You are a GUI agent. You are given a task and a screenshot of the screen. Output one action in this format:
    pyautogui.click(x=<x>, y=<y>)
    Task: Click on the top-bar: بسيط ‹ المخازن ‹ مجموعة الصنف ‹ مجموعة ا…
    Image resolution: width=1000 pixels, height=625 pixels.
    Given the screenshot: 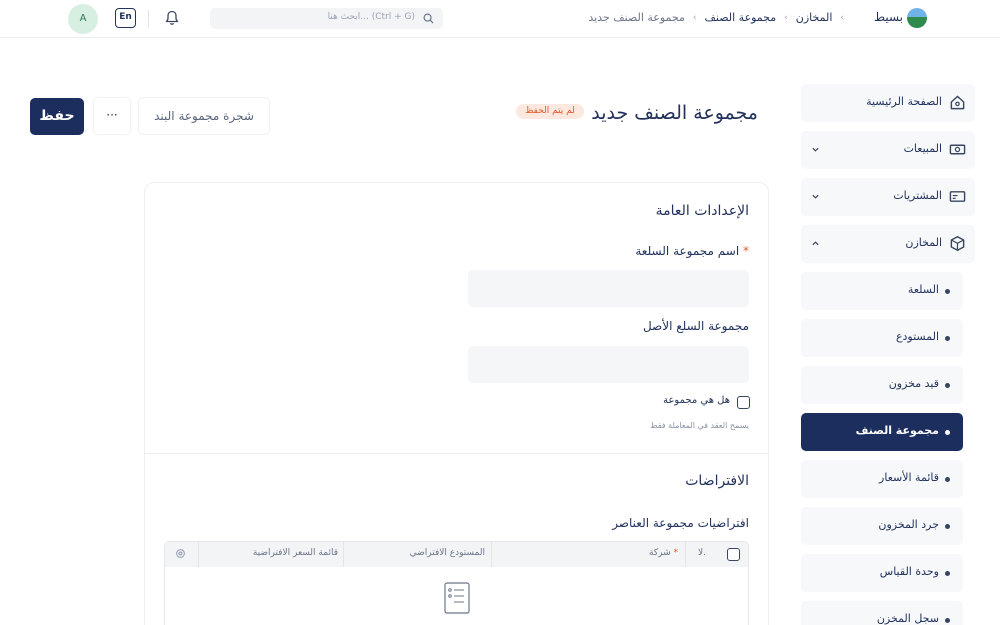 What is the action you would take?
    pyautogui.click(x=500, y=19)
    